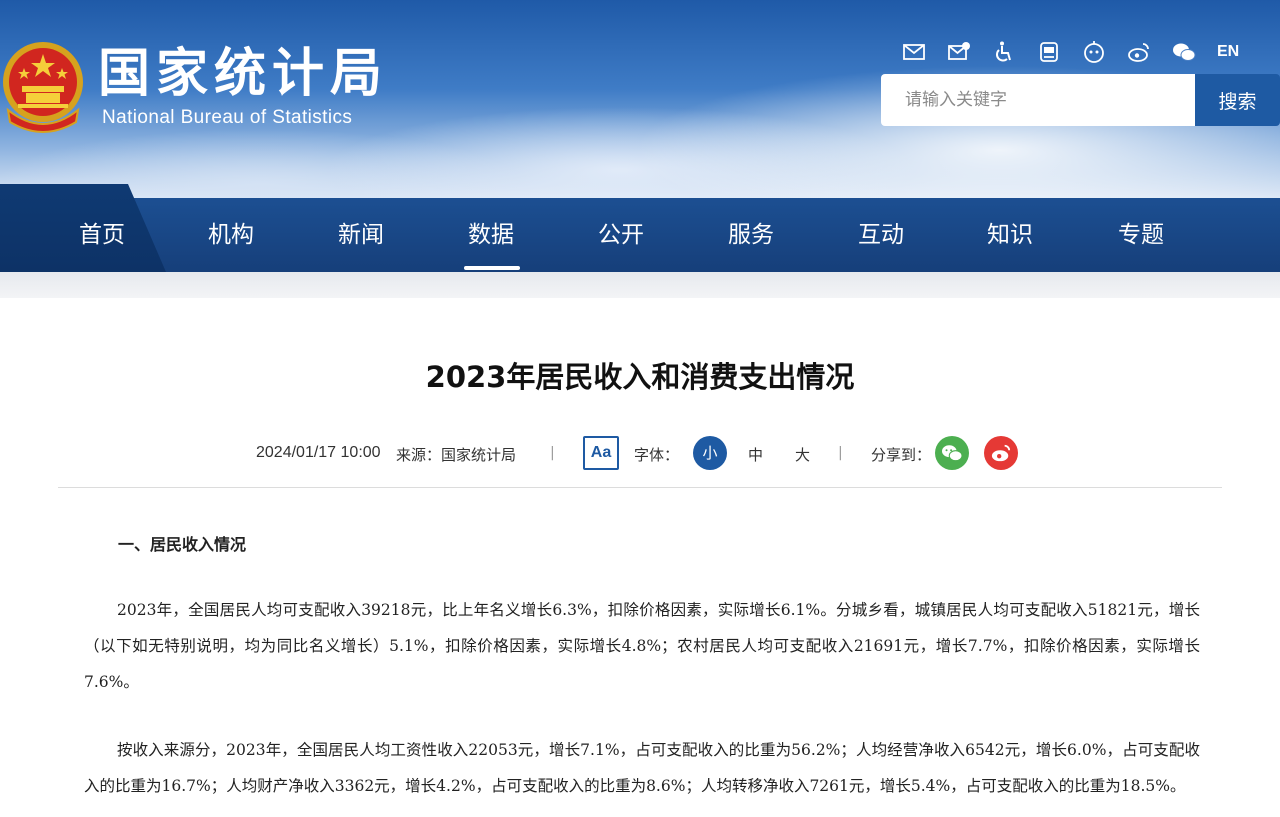  I want to click on nav-item-interaction: 互动, so click(881, 235).